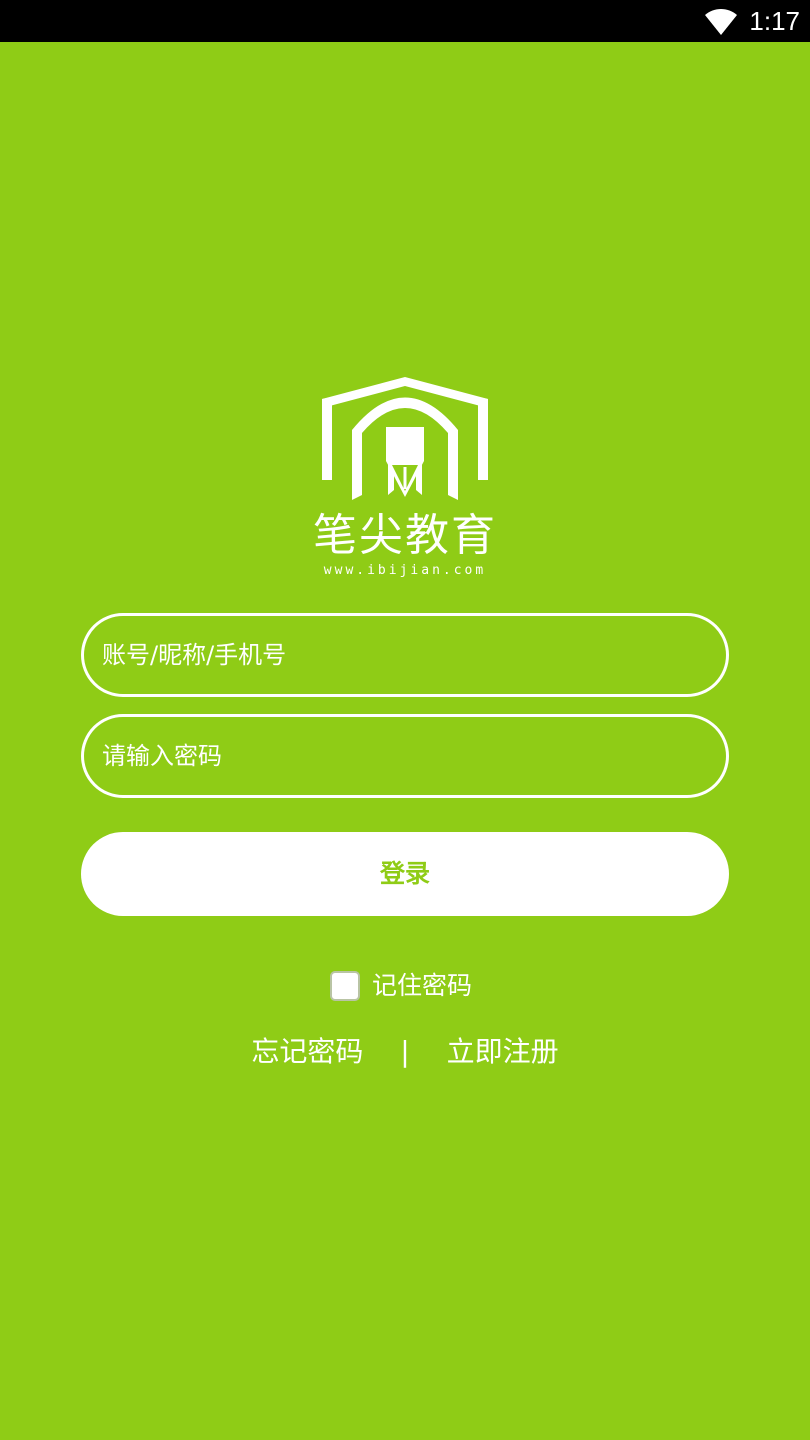 This screenshot has height=1440, width=810. I want to click on remember-password-label: 记住密码, so click(422, 986).